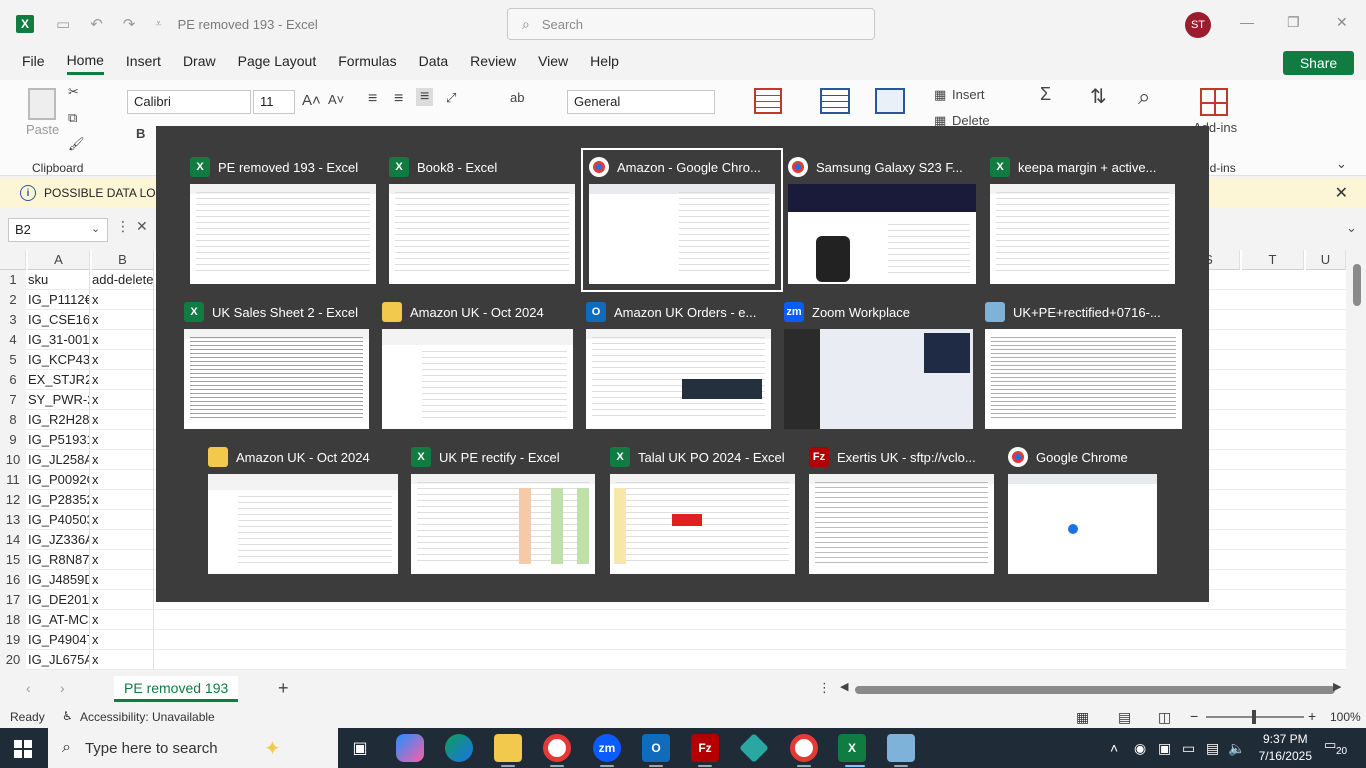 The width and height of the screenshot is (1366, 768). Describe the element at coordinates (372, 99) in the screenshot. I see `align-top-icon: ≡` at that location.